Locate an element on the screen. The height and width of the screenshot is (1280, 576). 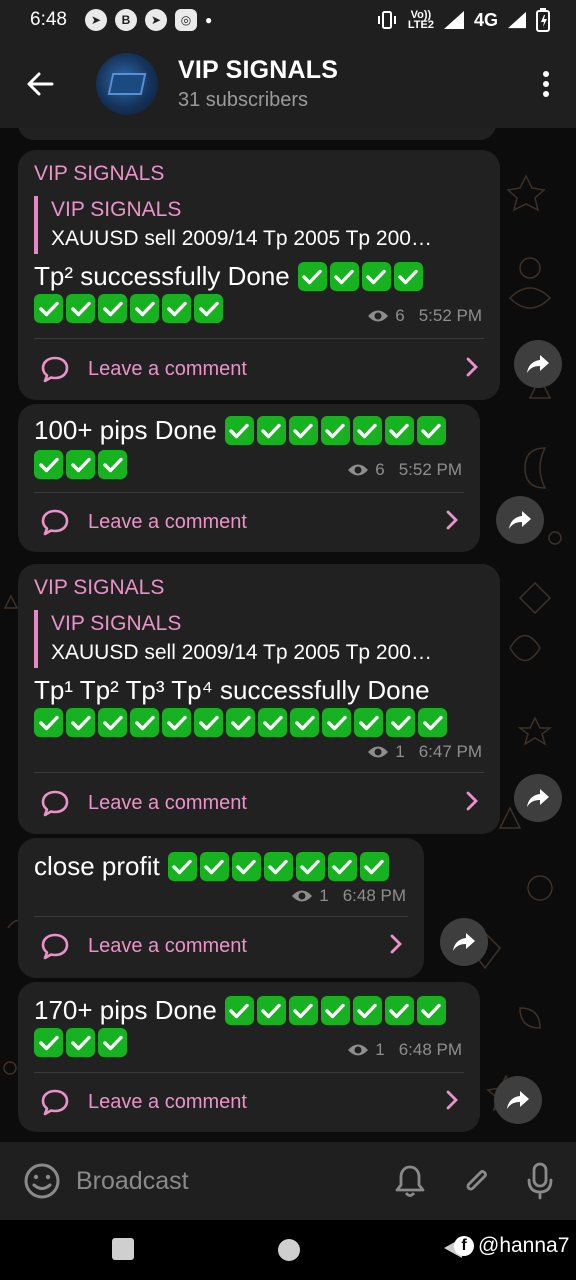
instagram-icon: ◎ is located at coordinates (185, 20).